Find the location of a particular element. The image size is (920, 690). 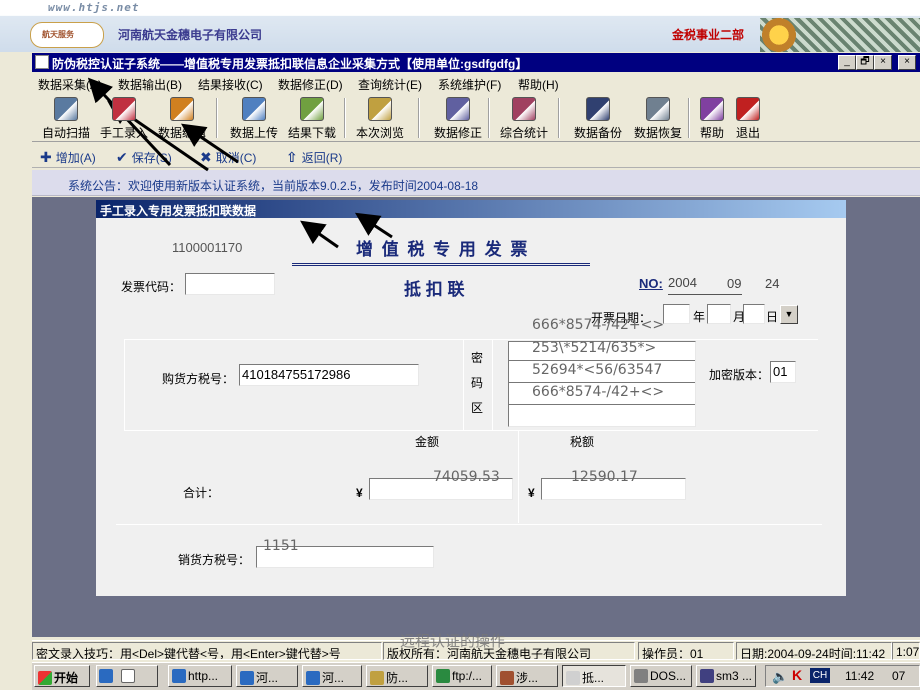

slide-caption: 远程认证的操作 is located at coordinates (453, 641).